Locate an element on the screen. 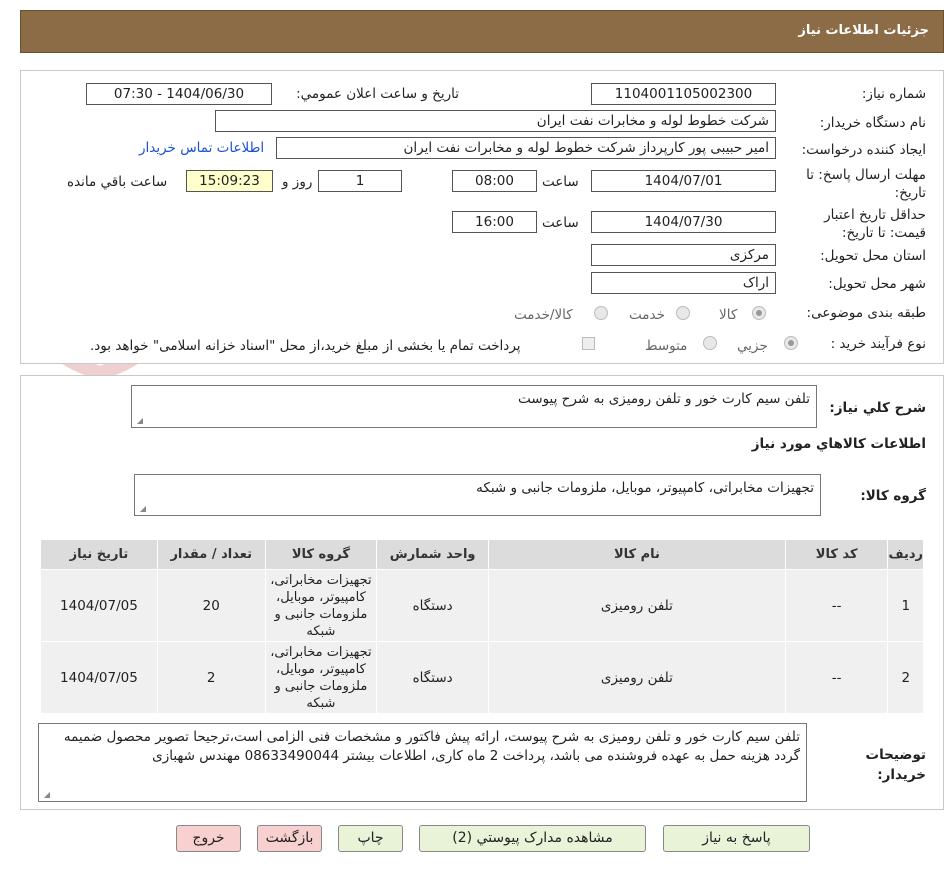 Image resolution: width=944 pixels, height=870 pixels. city-label: شهر محل تحویل: is located at coordinates (877, 284).